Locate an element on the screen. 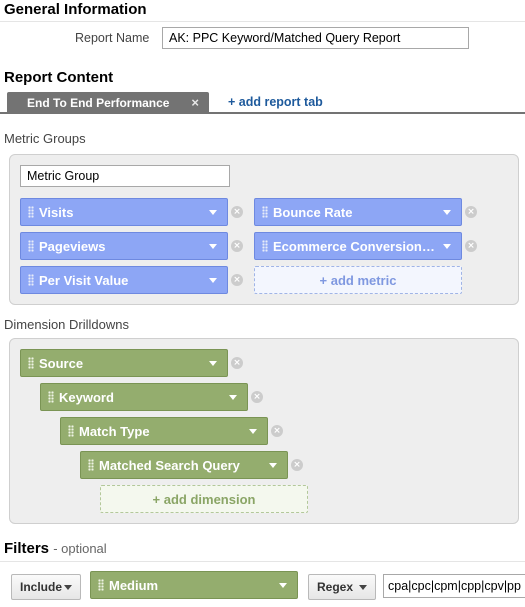  metric-chip-per-visit-value: Per Visit Value is located at coordinates (124, 280).